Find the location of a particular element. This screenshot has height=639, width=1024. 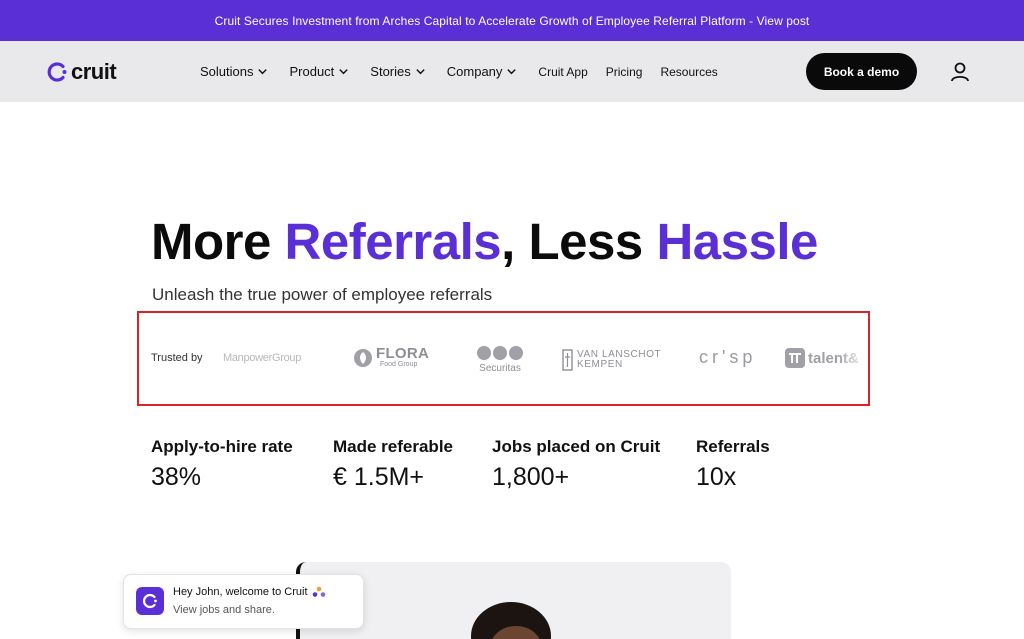

manpowergroup-logo: ManpowerGroup is located at coordinates (262, 358).